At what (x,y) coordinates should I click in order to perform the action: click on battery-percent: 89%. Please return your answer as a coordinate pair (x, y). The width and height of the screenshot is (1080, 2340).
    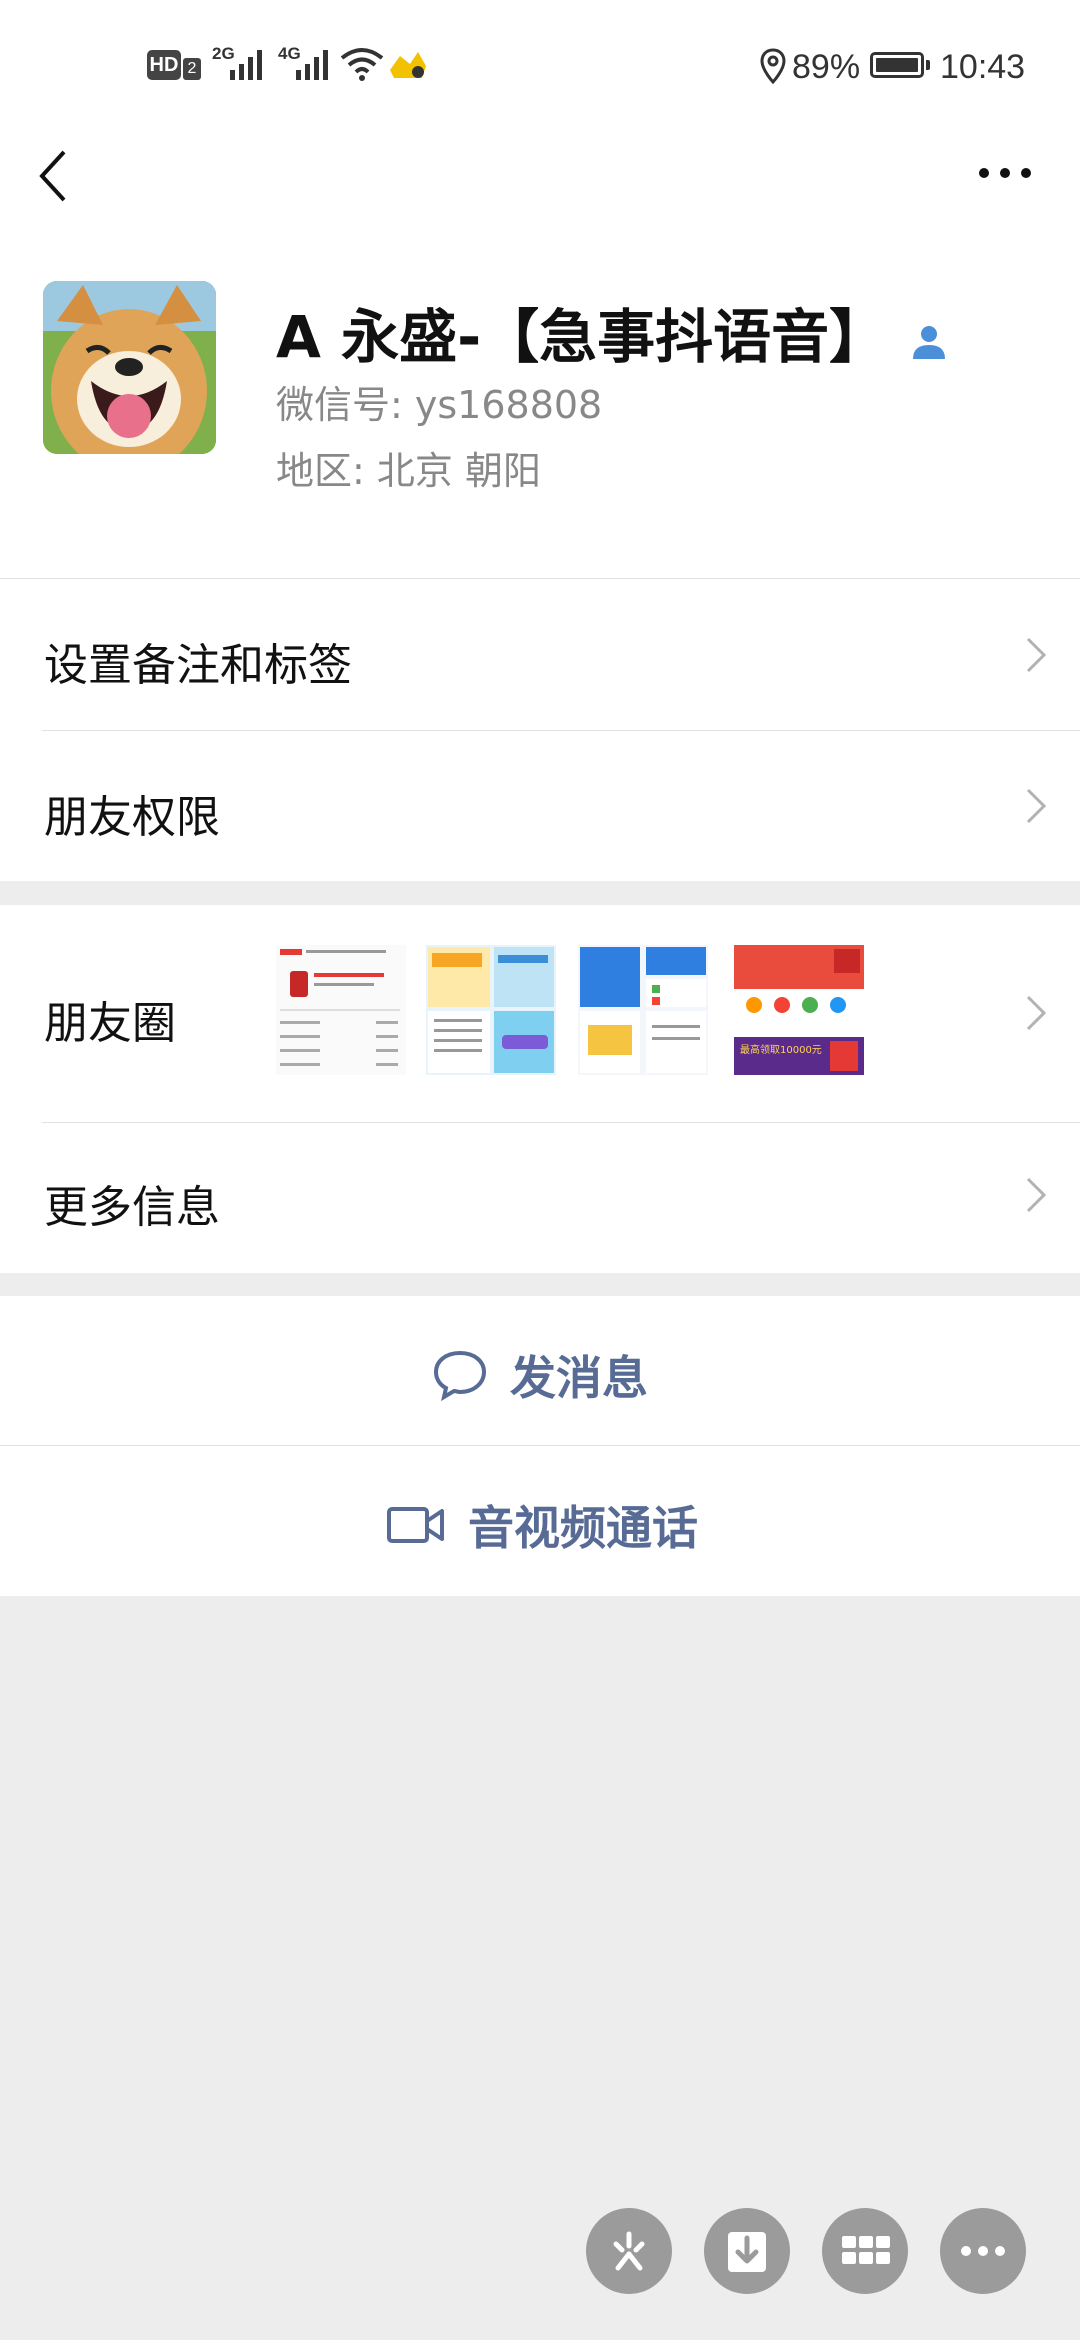
    Looking at the image, I should click on (826, 67).